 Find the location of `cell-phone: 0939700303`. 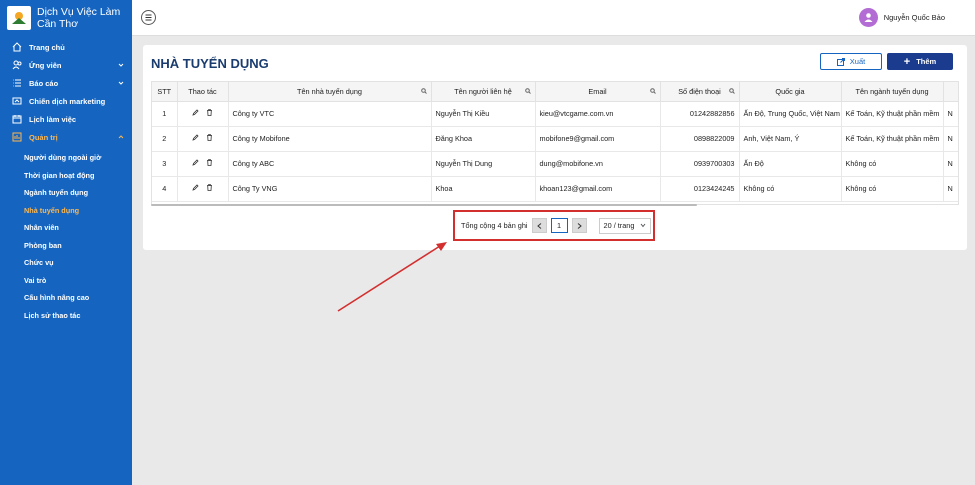

cell-phone: 0939700303 is located at coordinates (700, 164).